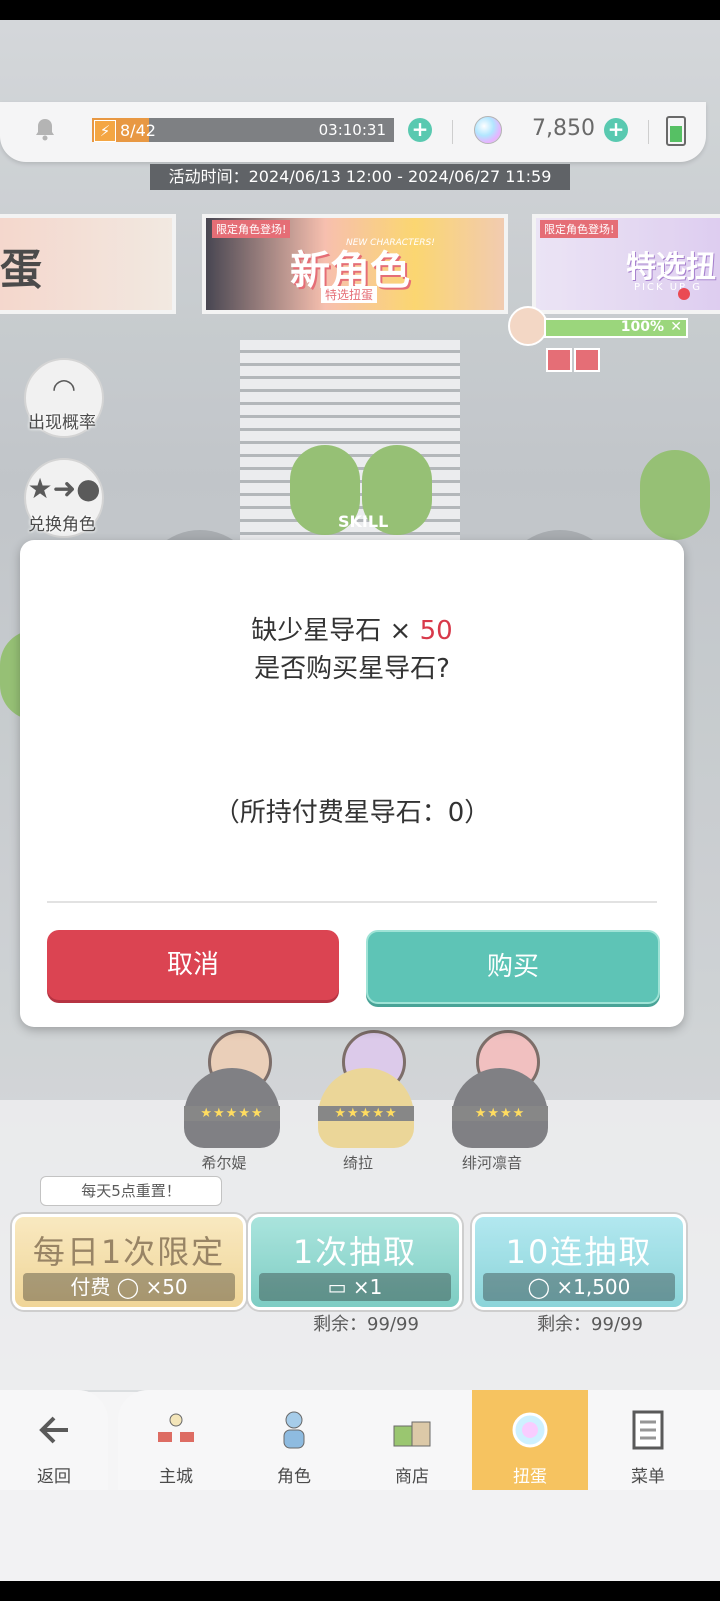 The image size is (720, 1601). What do you see at coordinates (193, 965) in the screenshot?
I see `cancel-button: 取消` at bounding box center [193, 965].